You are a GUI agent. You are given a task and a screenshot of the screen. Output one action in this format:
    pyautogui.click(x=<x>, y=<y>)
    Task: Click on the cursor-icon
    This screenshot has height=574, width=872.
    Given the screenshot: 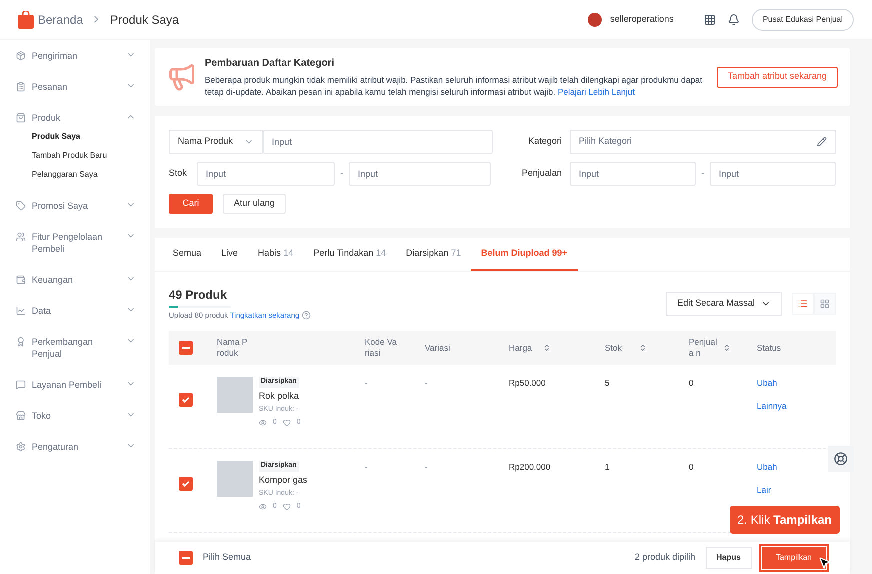 What is the action you would take?
    pyautogui.click(x=825, y=563)
    